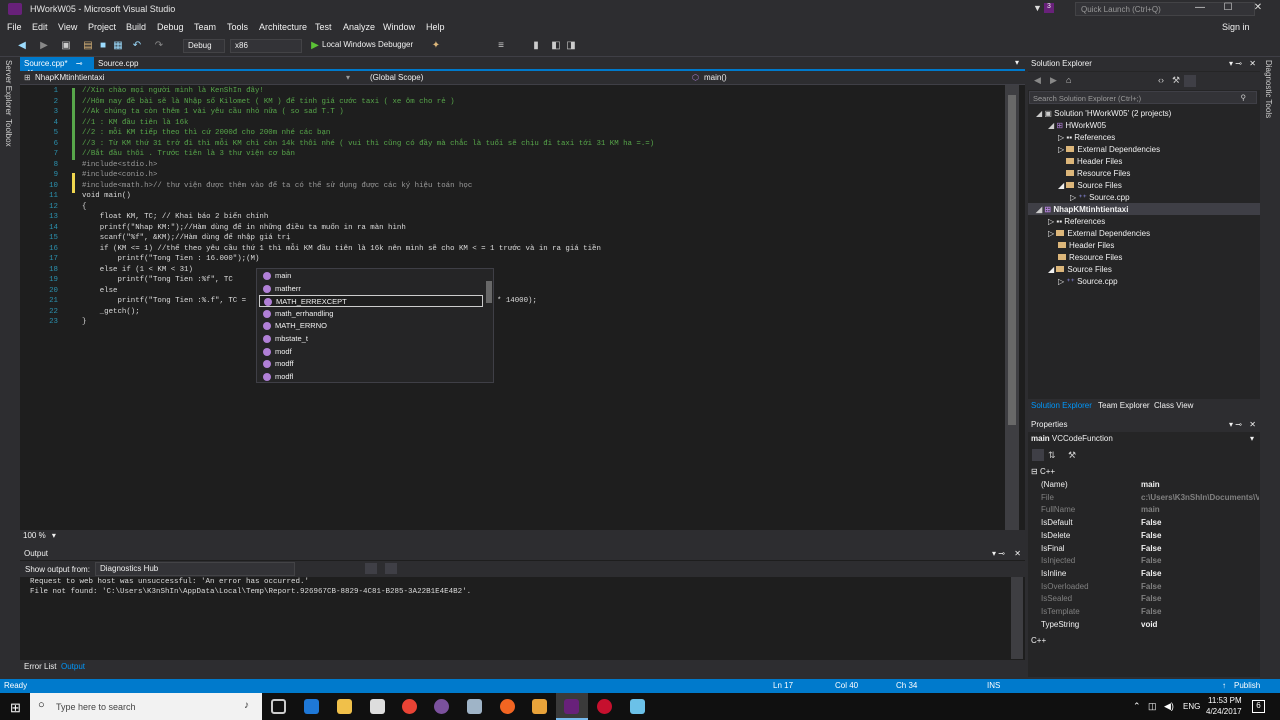  What do you see at coordinates (69, 77) in the screenshot?
I see `project-dropdown: NhapKMtinhtientaxi` at bounding box center [69, 77].